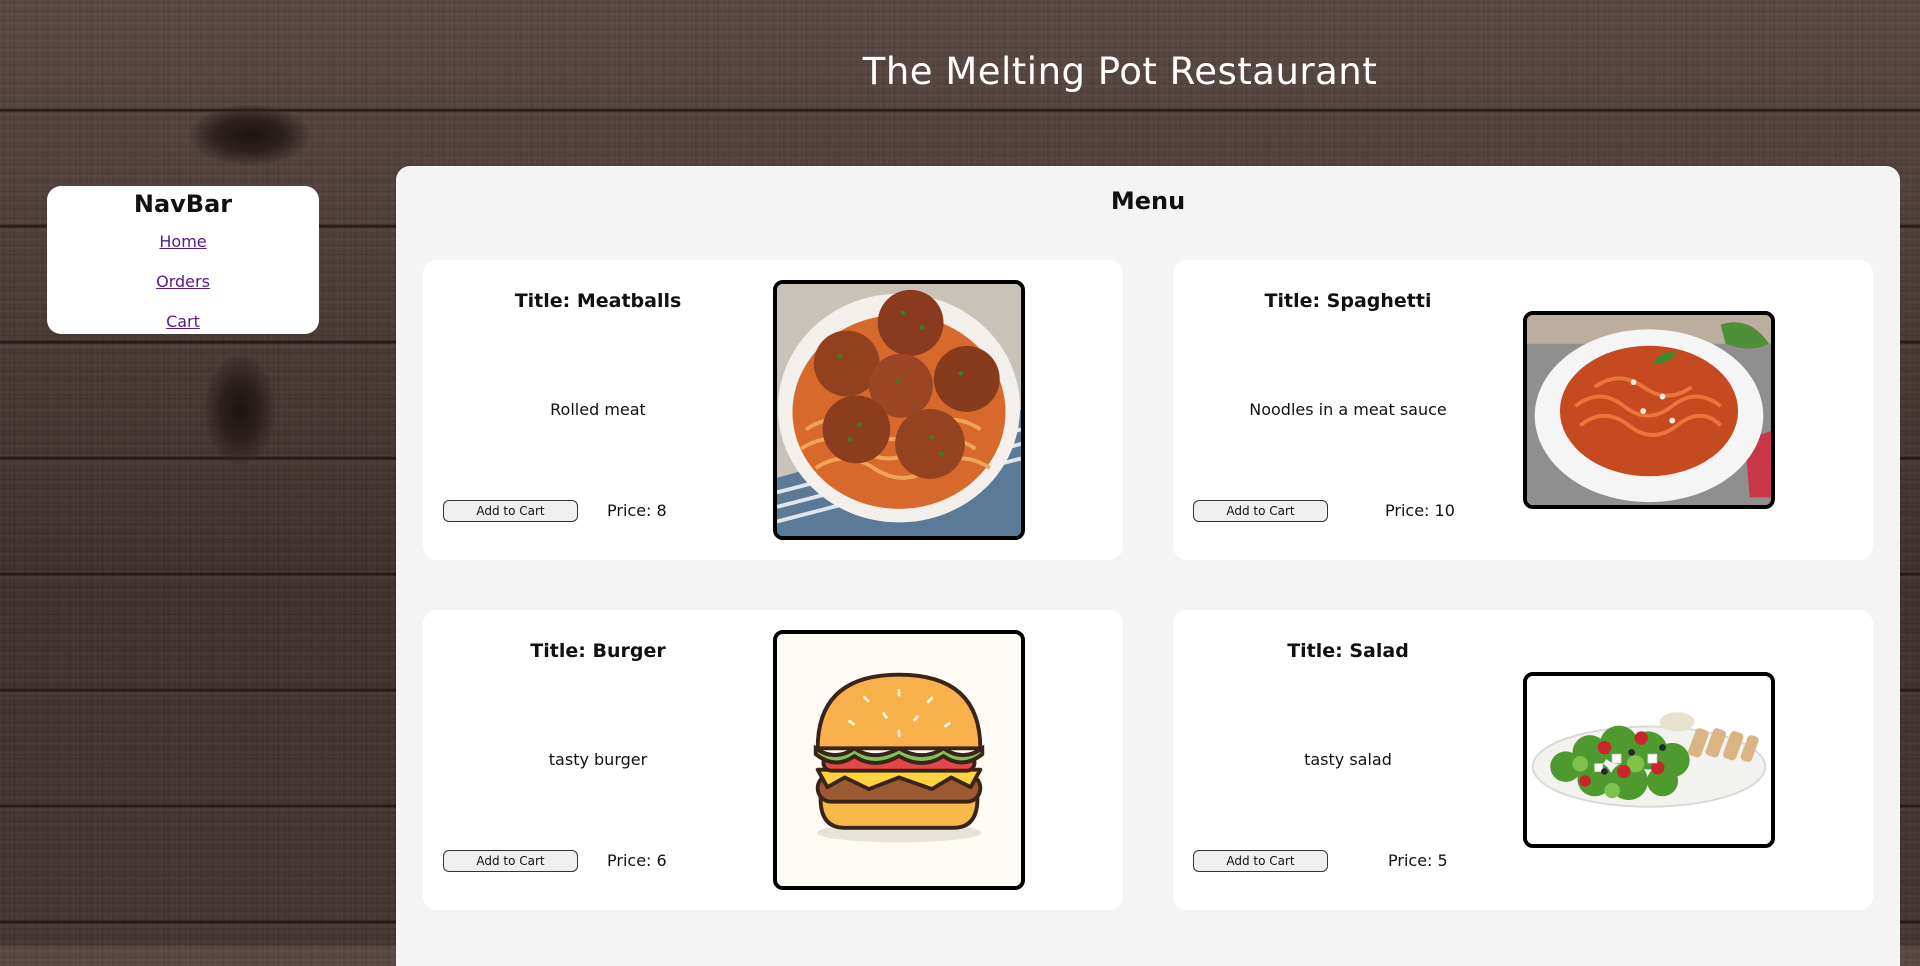  Describe the element at coordinates (1418, 860) in the screenshot. I see `card-price: Price: 5` at that location.